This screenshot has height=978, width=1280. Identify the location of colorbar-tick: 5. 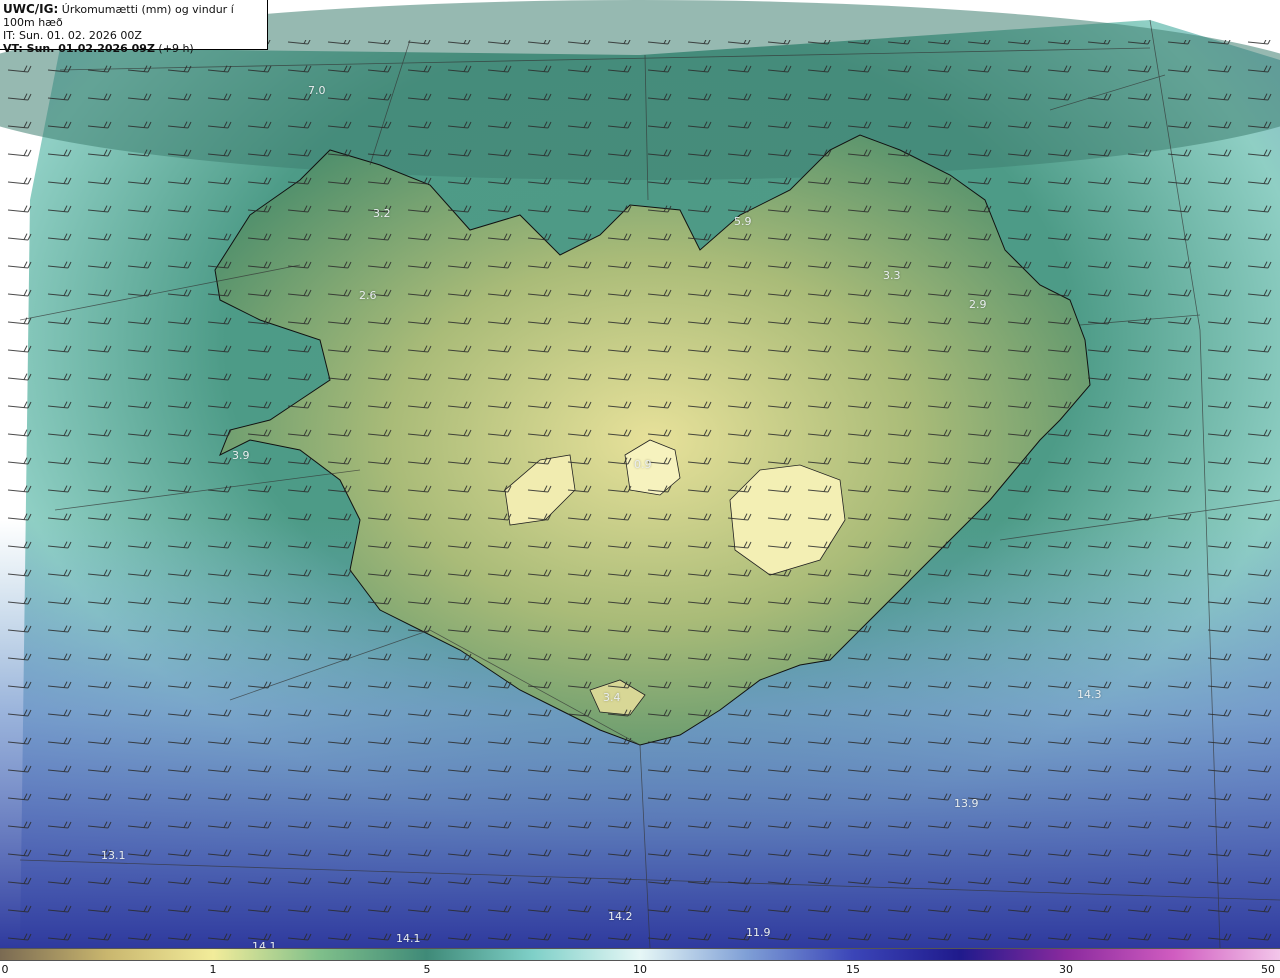
(427, 969).